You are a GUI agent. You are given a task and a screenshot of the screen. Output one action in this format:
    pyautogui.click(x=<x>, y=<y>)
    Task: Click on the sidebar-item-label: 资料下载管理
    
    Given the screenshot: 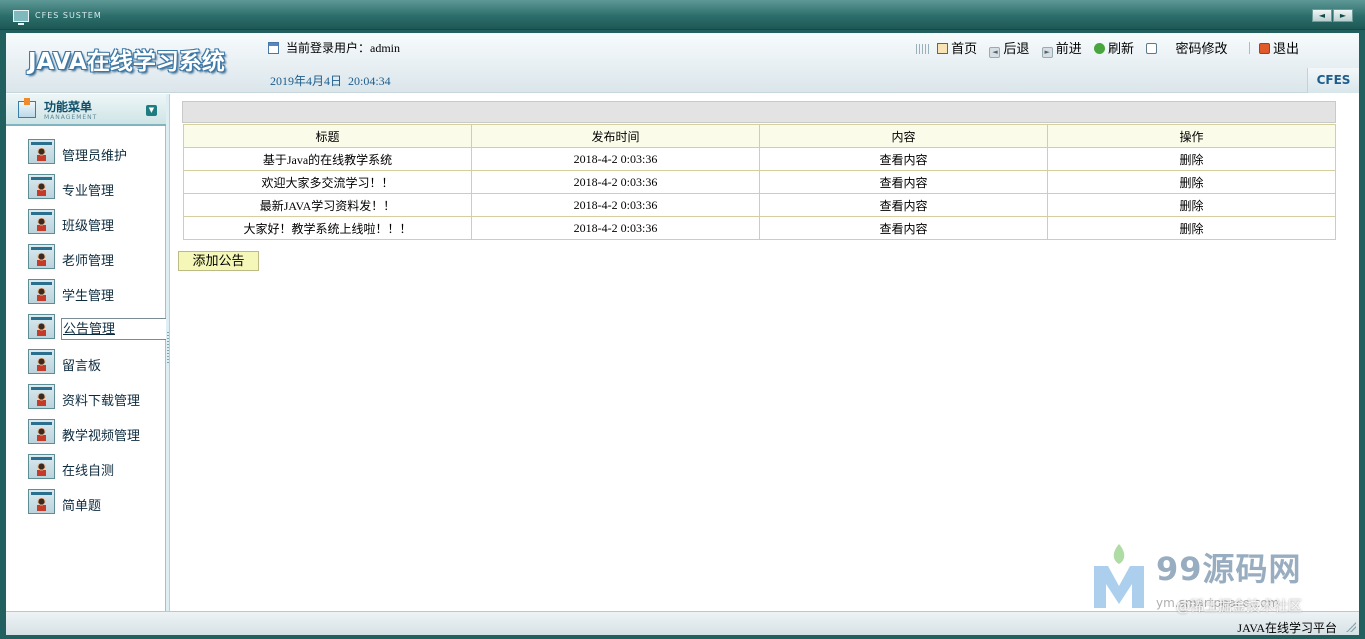 What is the action you would take?
    pyautogui.click(x=101, y=400)
    